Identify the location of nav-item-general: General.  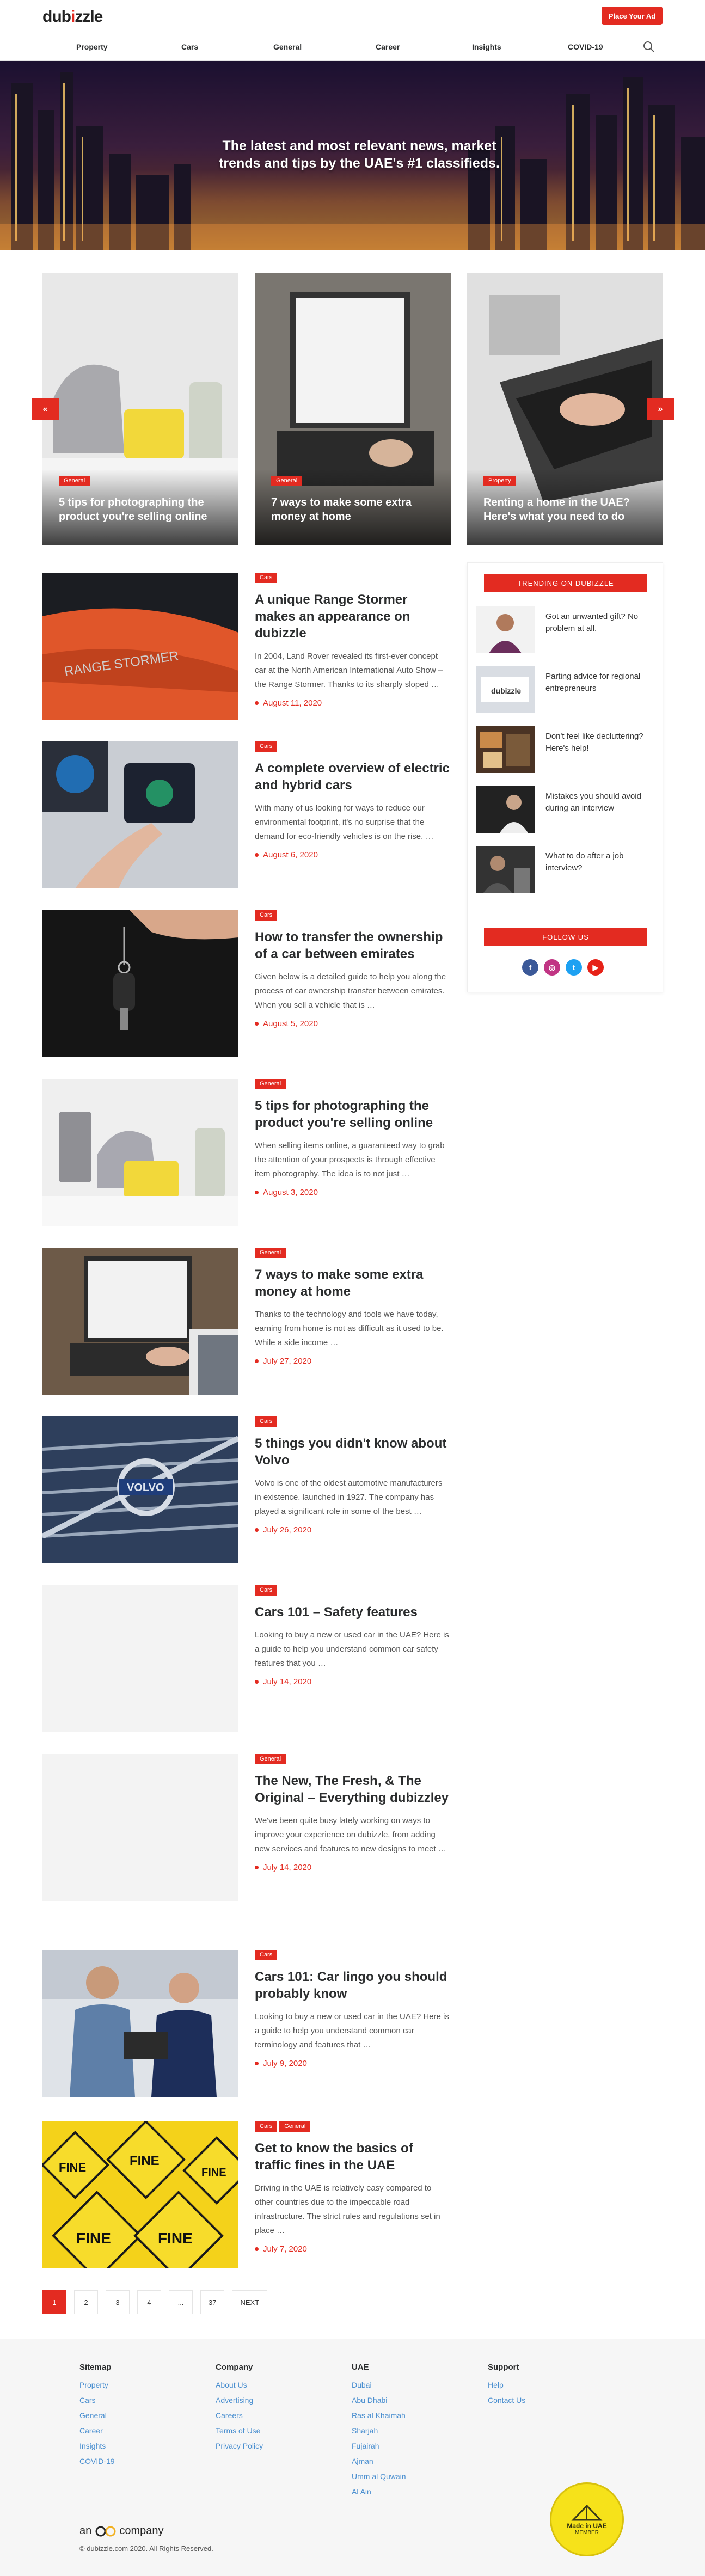
(287, 46).